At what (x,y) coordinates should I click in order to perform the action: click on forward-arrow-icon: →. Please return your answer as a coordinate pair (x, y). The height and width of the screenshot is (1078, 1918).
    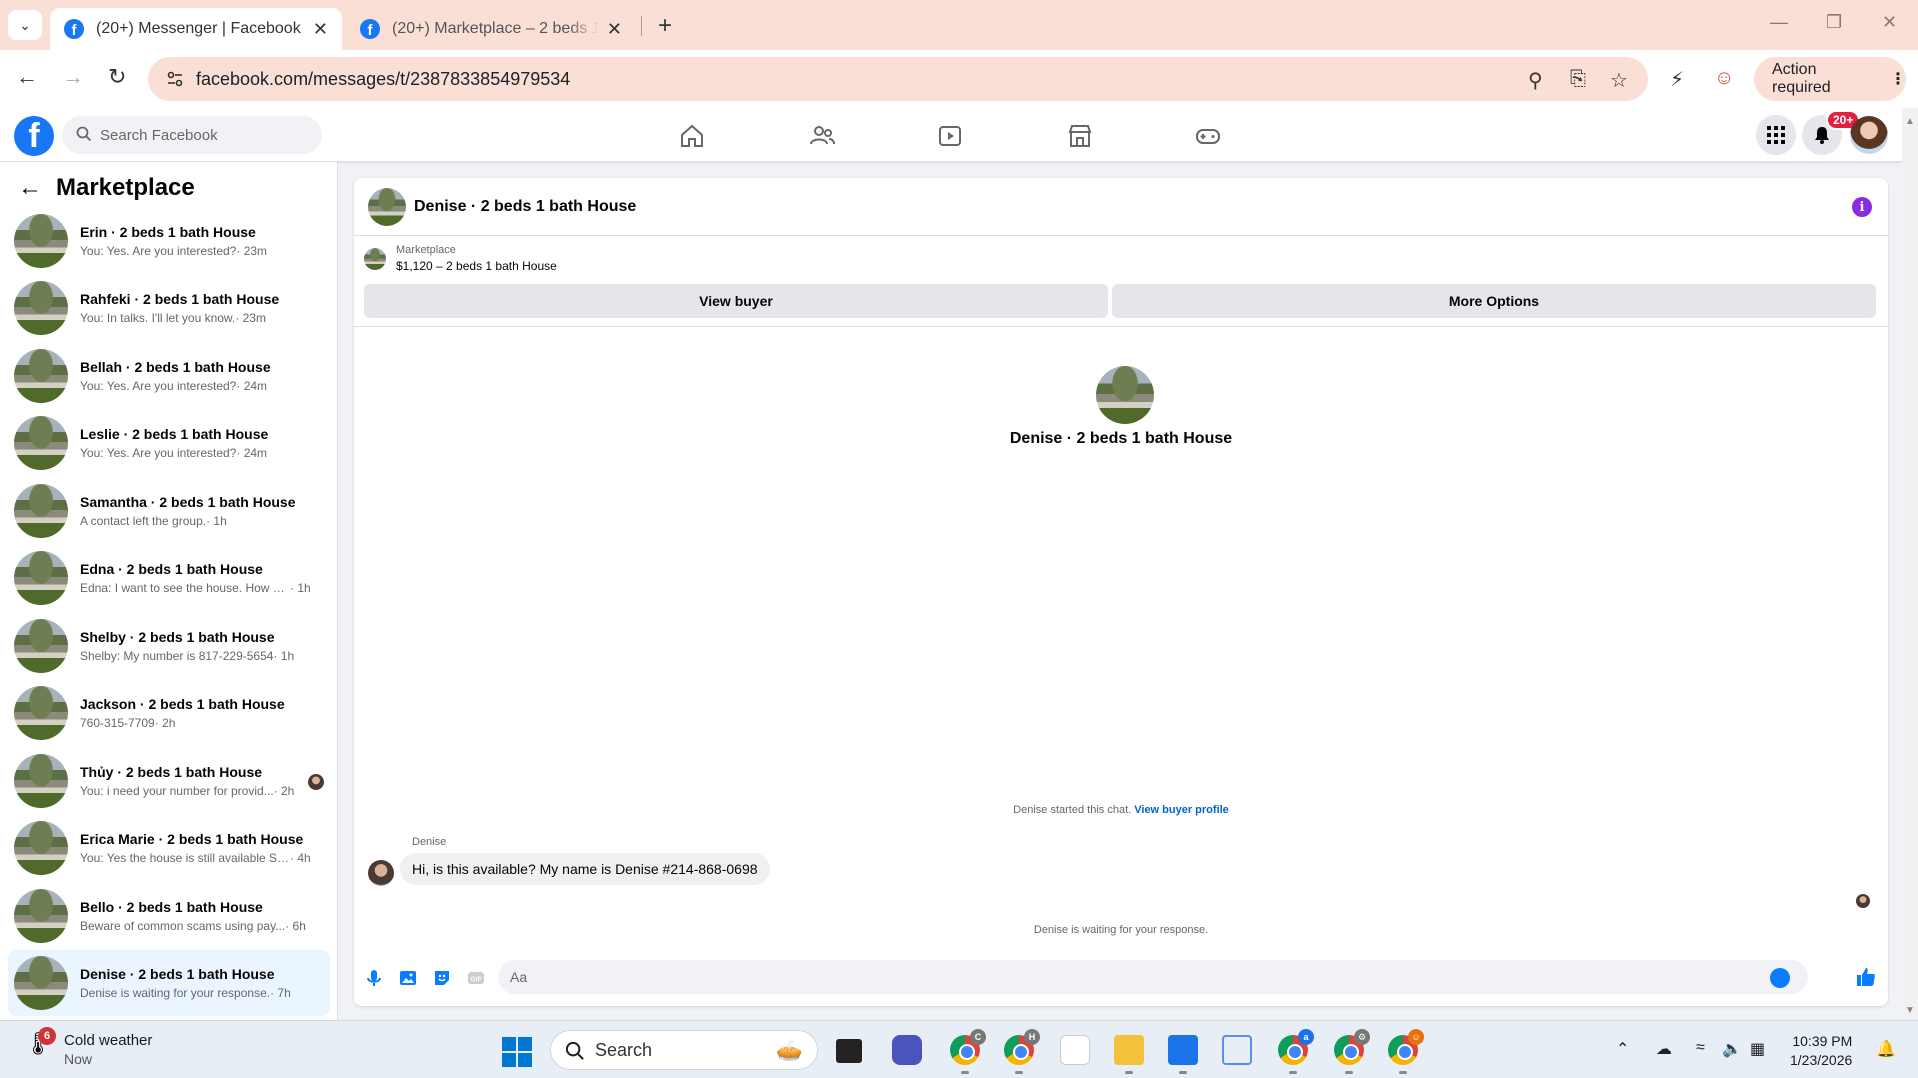
    Looking at the image, I should click on (73, 77).